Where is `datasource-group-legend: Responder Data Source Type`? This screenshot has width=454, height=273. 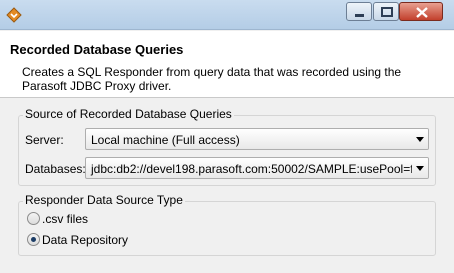
datasource-group-legend: Responder Data Source Type is located at coordinates (104, 200).